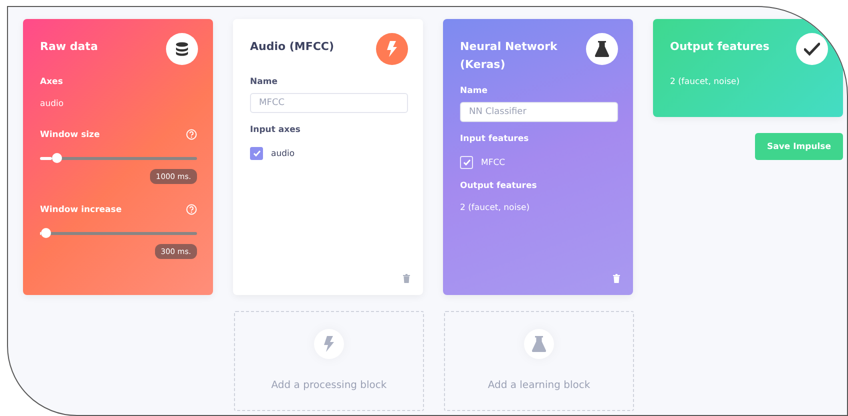 The height and width of the screenshot is (416, 848). What do you see at coordinates (493, 163) in the screenshot?
I see `checkbox-label: MFCC` at bounding box center [493, 163].